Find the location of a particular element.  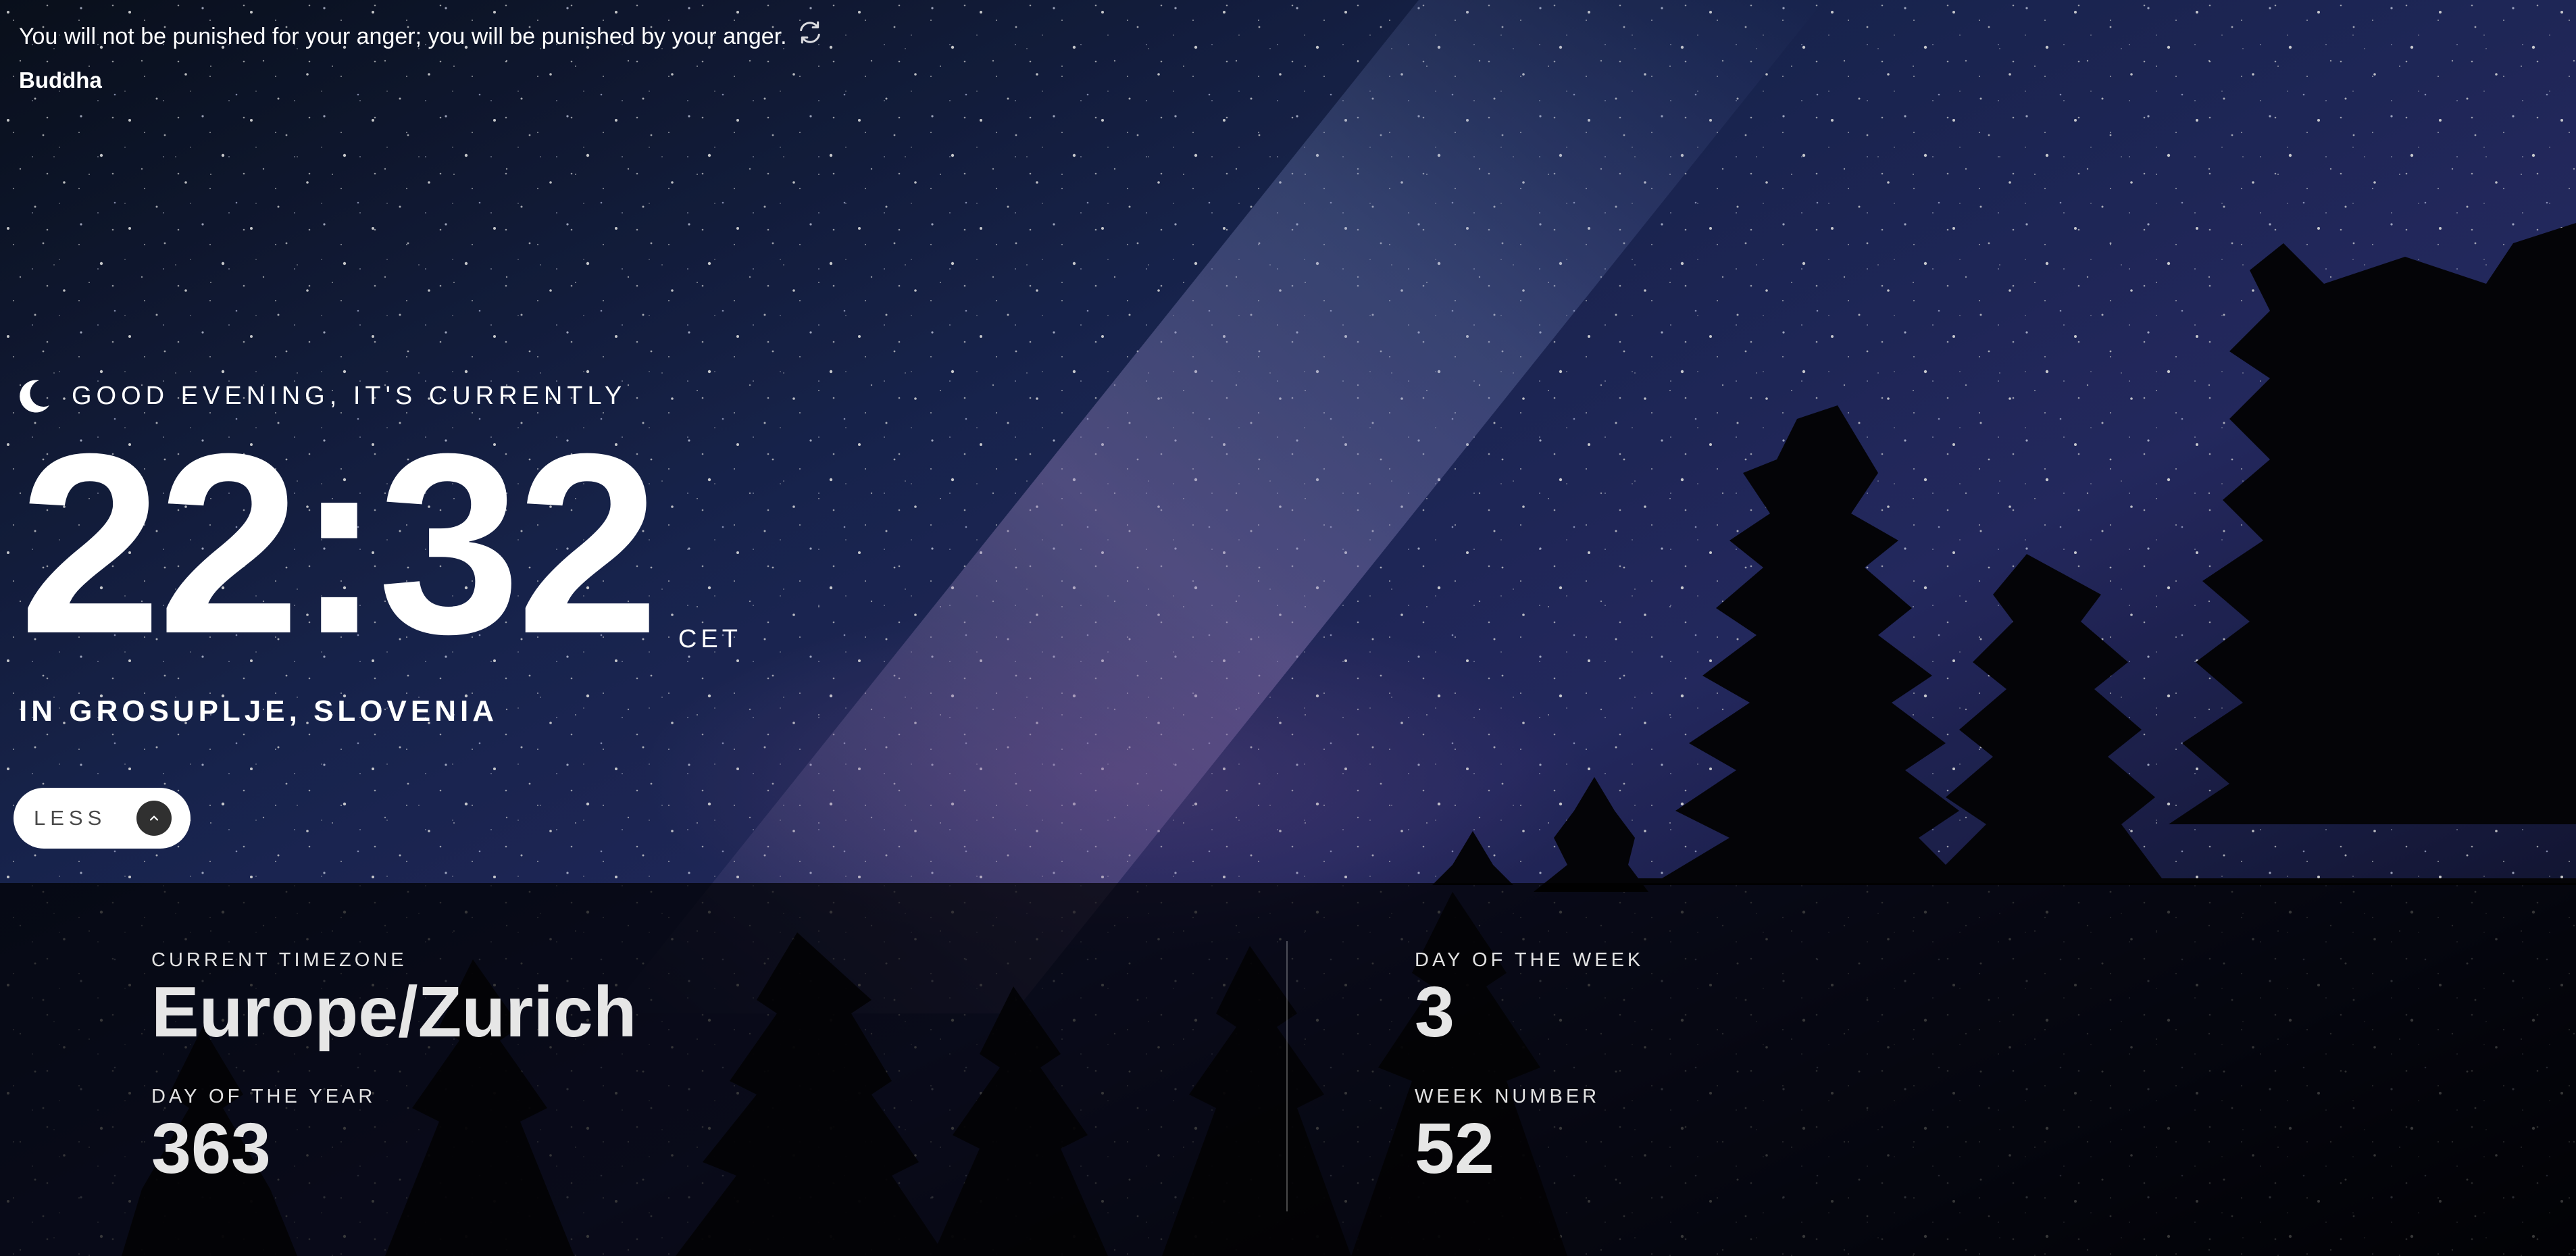

detail-timezone: CURRENT TIMEZONE Europe/Zurich is located at coordinates (394, 1000).